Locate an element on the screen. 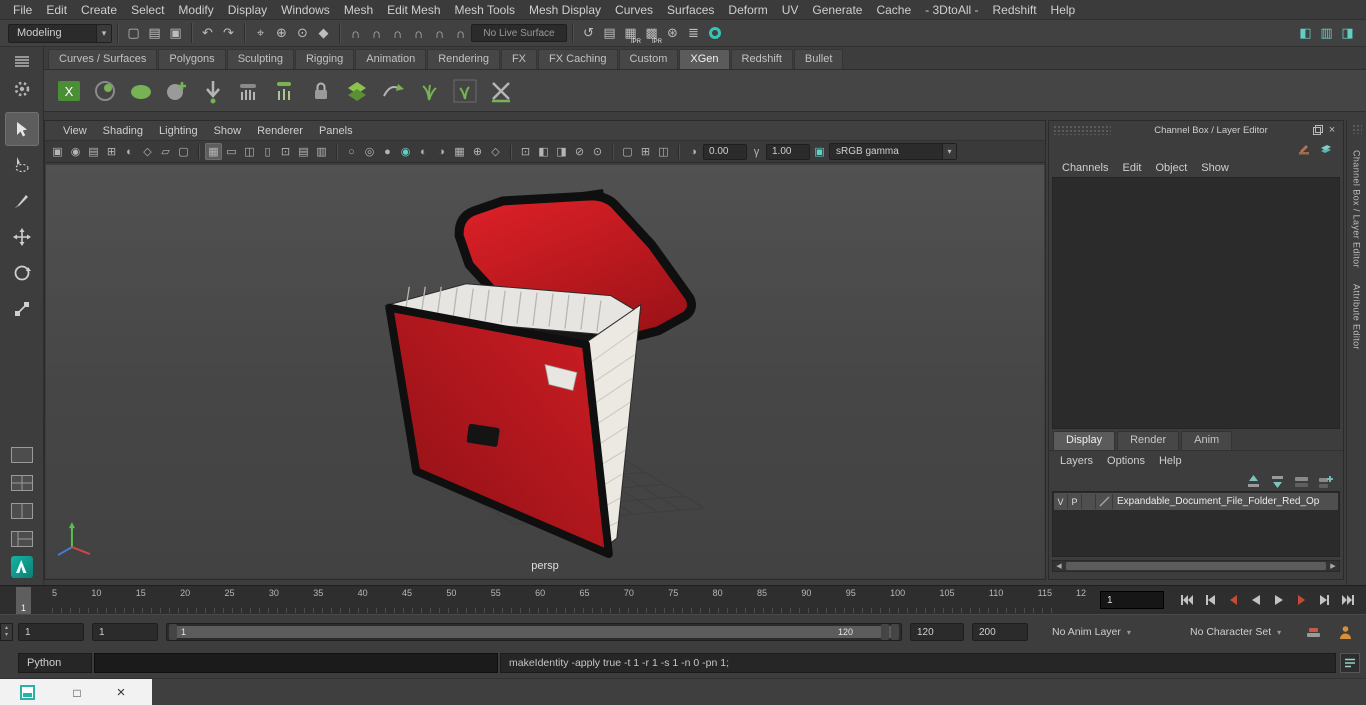 Image resolution: width=1366 pixels, height=705 pixels. layer-display-type-toggle is located at coordinates (1089, 501).